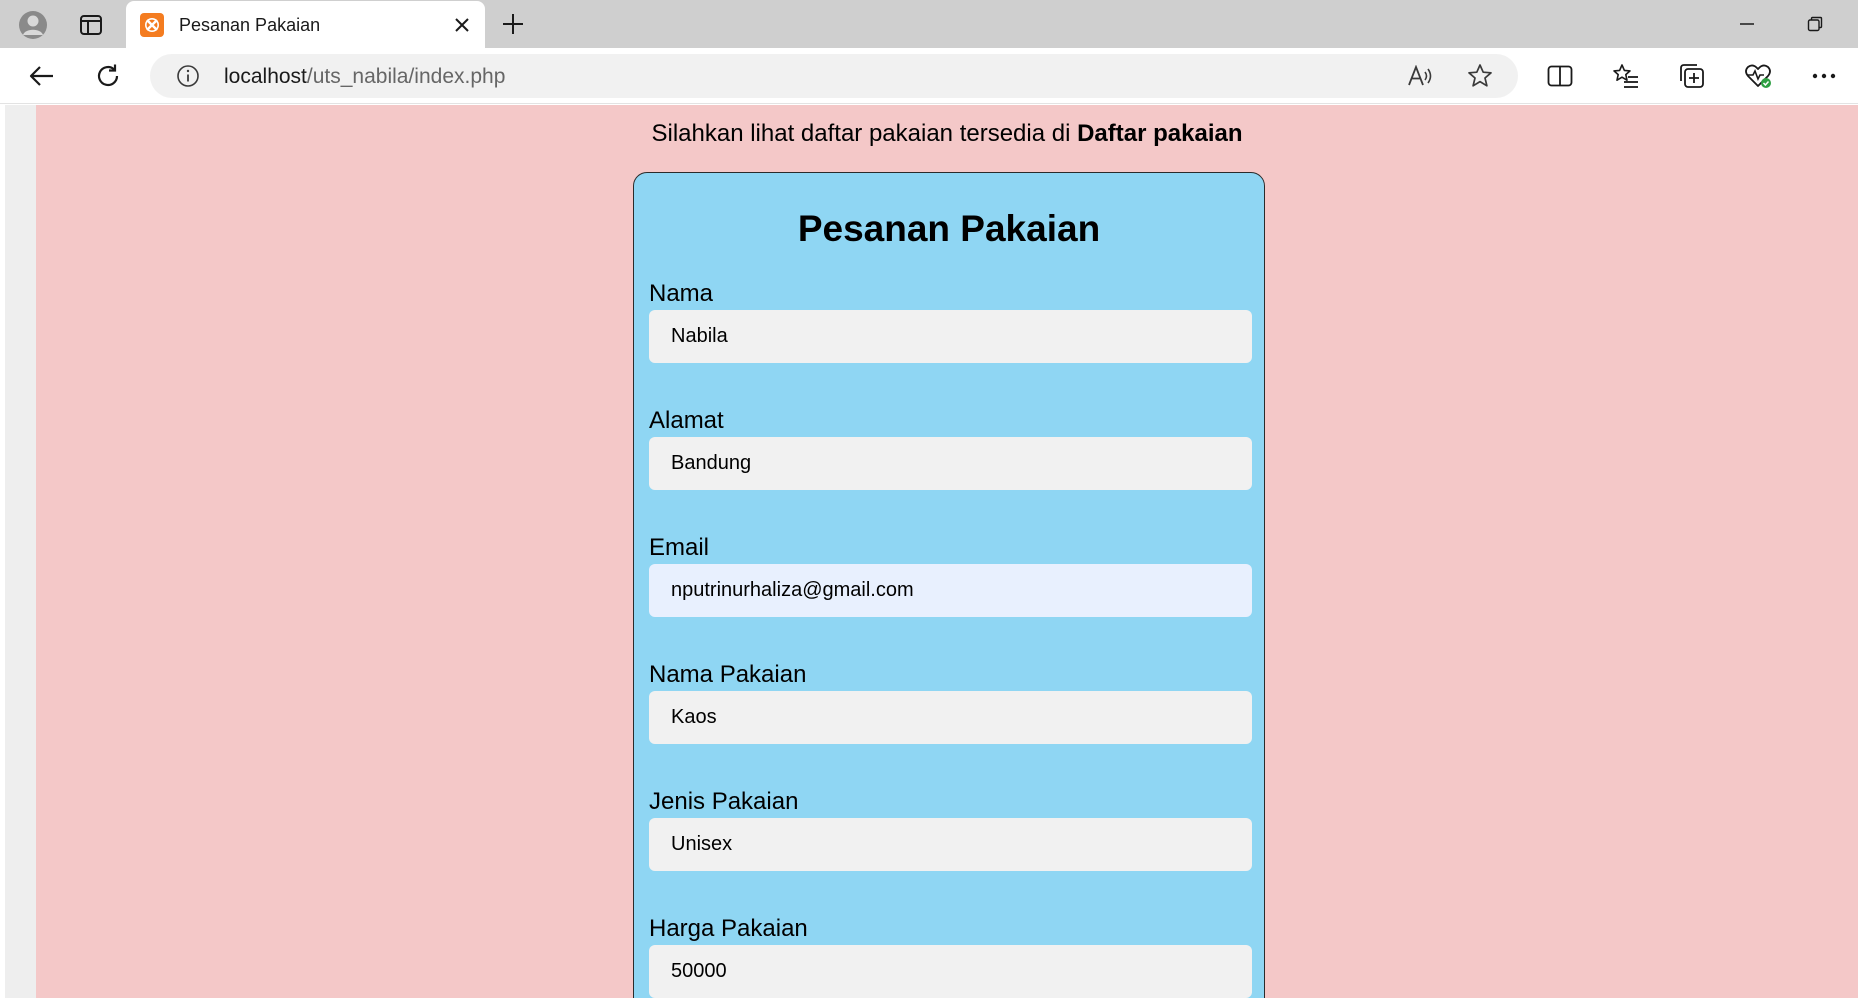  Describe the element at coordinates (929, 24) in the screenshot. I see `browser-title-bar: Pesanan Pakaian` at that location.